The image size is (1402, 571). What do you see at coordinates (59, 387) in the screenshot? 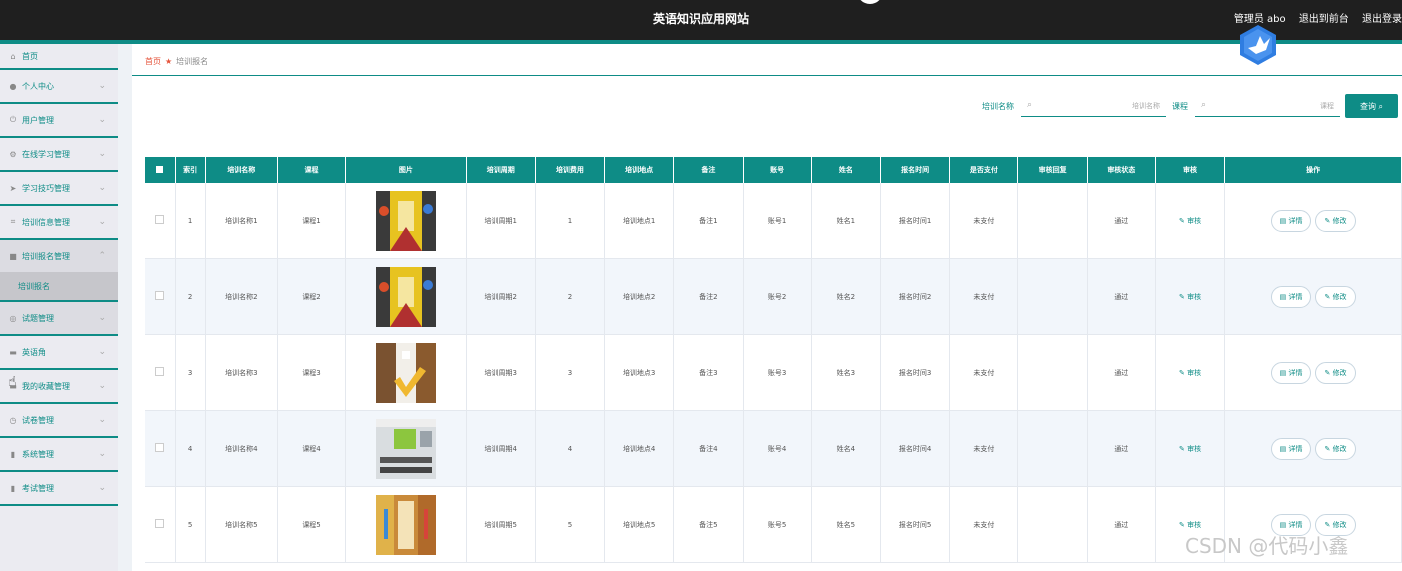
I see `sidebar-item-favorites: ▬ 我的收藏管理 ⌄` at bounding box center [59, 387].